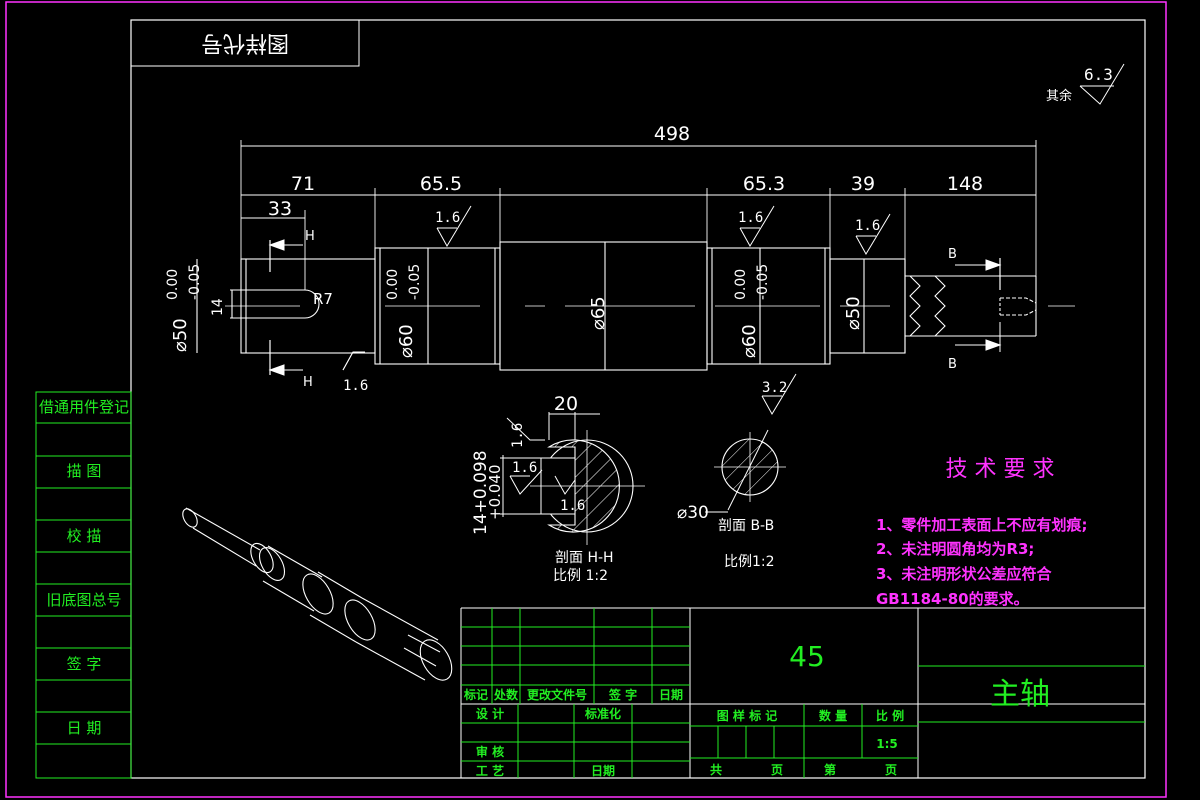 The image size is (1200, 800). What do you see at coordinates (833, 715) in the screenshot?
I see `tb-quantity: 数 量` at bounding box center [833, 715].